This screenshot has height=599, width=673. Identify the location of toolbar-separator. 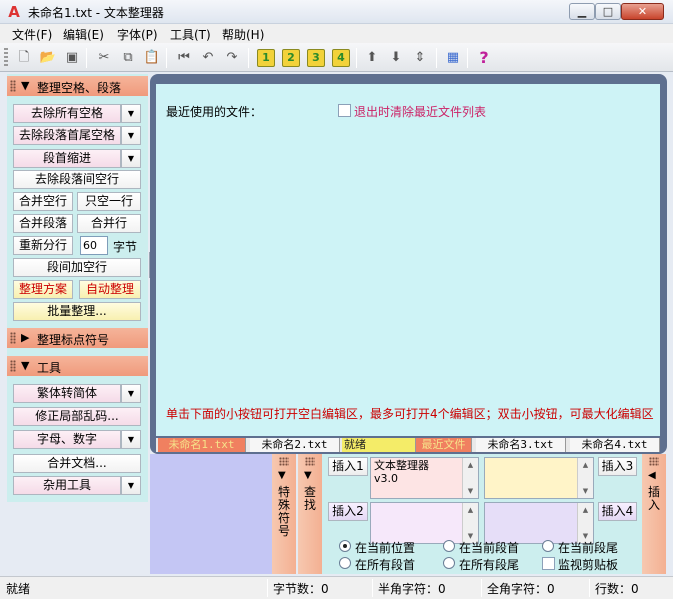
(86, 58).